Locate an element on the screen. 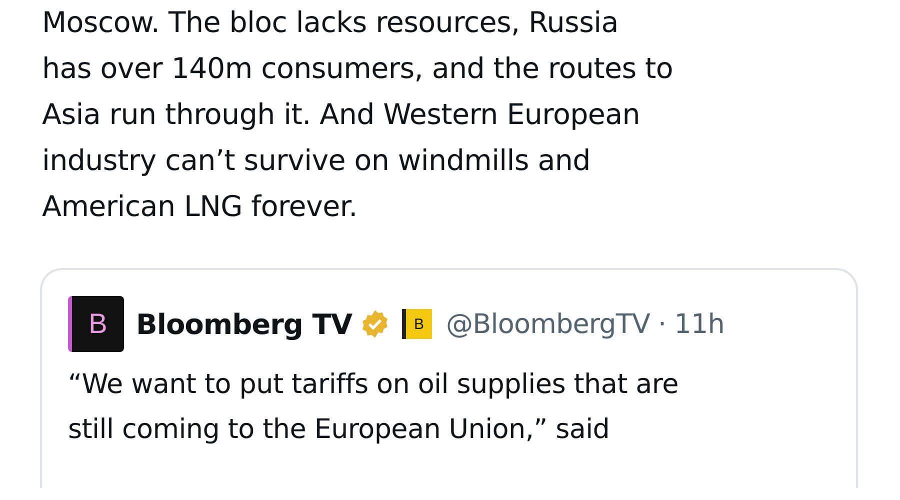 This screenshot has height=500, width=900. account-name: Bloomberg TV is located at coordinates (244, 324).